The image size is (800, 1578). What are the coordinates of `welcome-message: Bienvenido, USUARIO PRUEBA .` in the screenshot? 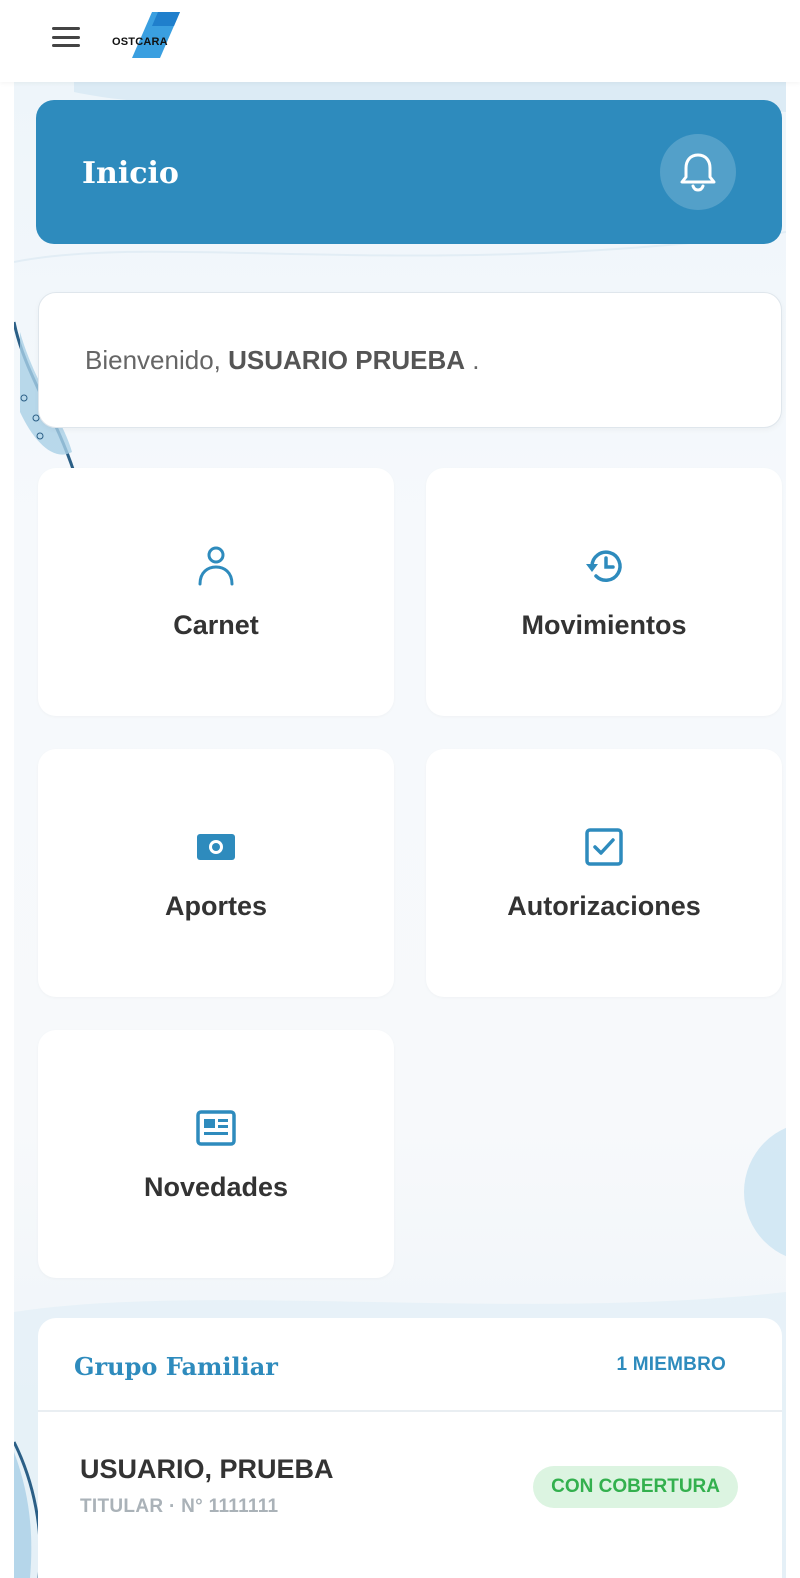 It's located at (282, 360).